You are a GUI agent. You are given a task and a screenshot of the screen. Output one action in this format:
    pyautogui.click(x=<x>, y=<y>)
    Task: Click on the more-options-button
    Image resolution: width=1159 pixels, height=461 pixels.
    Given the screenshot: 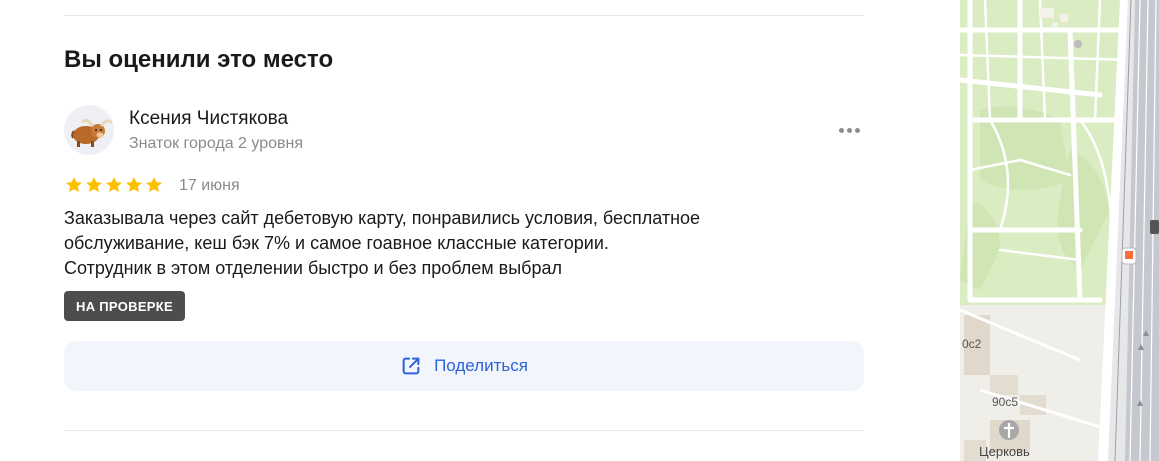 What is the action you would take?
    pyautogui.click(x=849, y=130)
    